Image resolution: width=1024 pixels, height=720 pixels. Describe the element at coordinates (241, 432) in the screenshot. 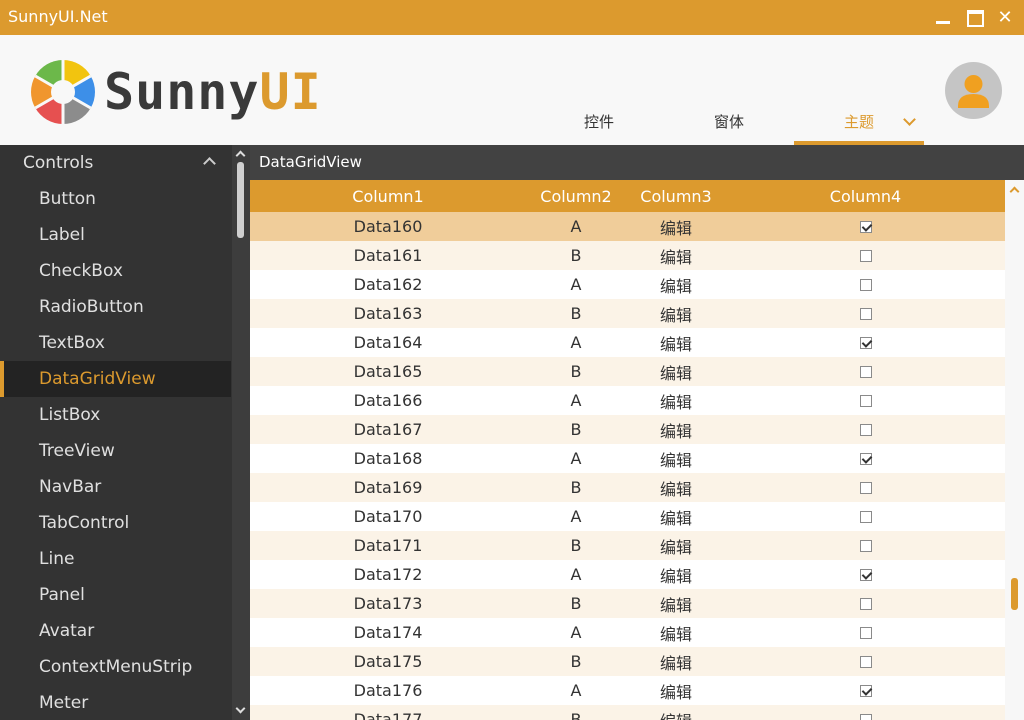

I see `sidebar-scrollbar` at that location.